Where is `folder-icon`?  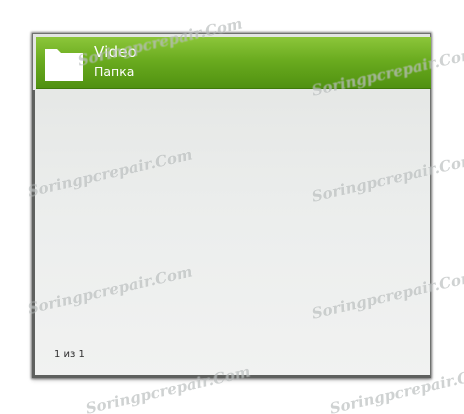 folder-icon is located at coordinates (64, 65).